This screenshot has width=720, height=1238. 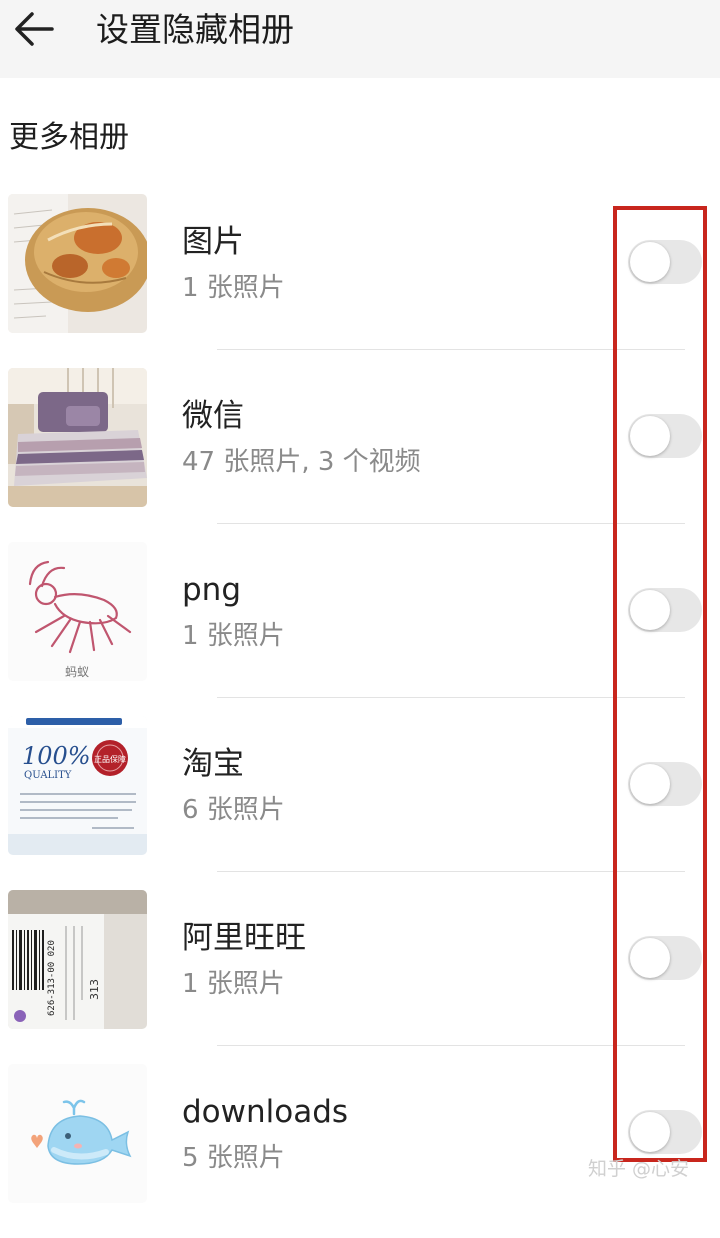 I want to click on quality-percent: 100%, so click(x=56, y=756).